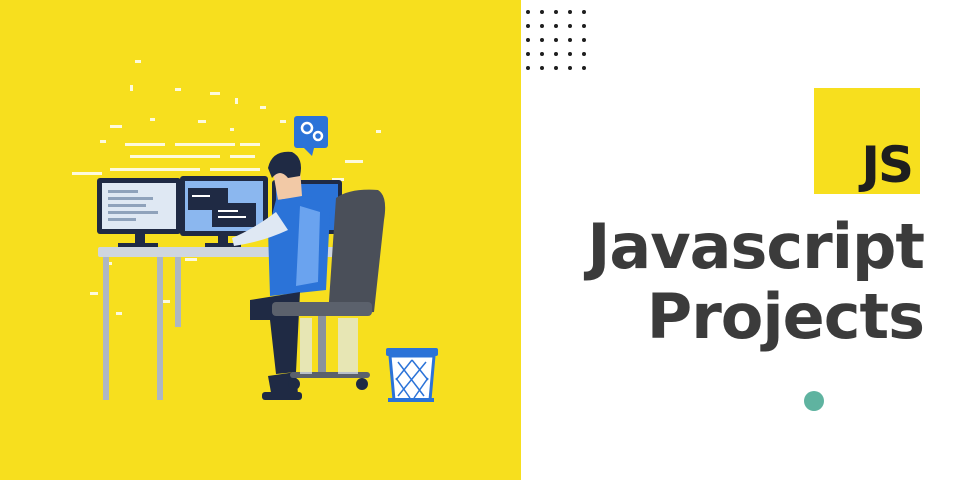 Image resolution: width=960 pixels, height=480 pixels. I want to click on page-title: Javascript Projects, so click(756, 281).